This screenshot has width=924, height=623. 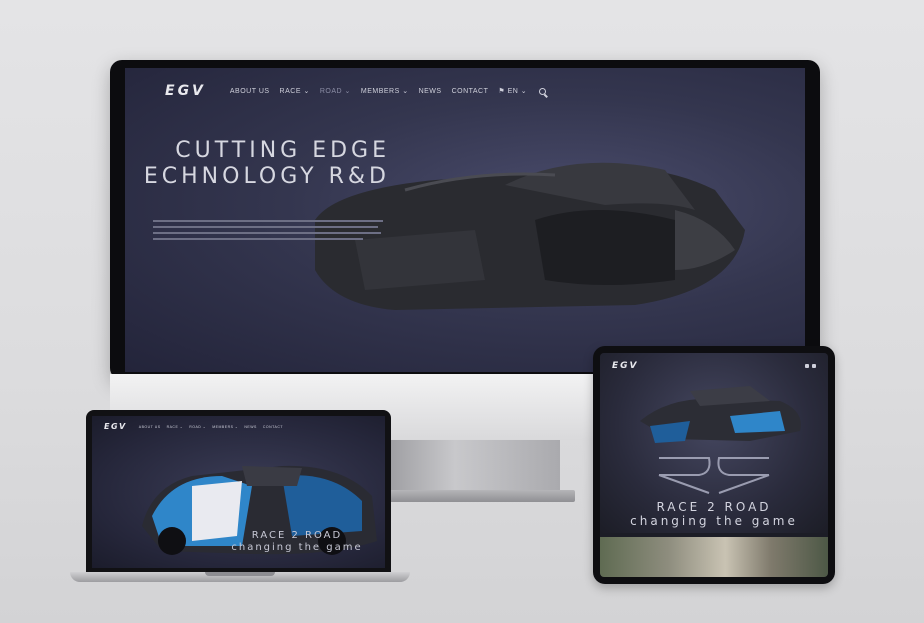 What do you see at coordinates (225, 427) in the screenshot?
I see `laptop-nav-item-members: MEMBERS ⌄` at bounding box center [225, 427].